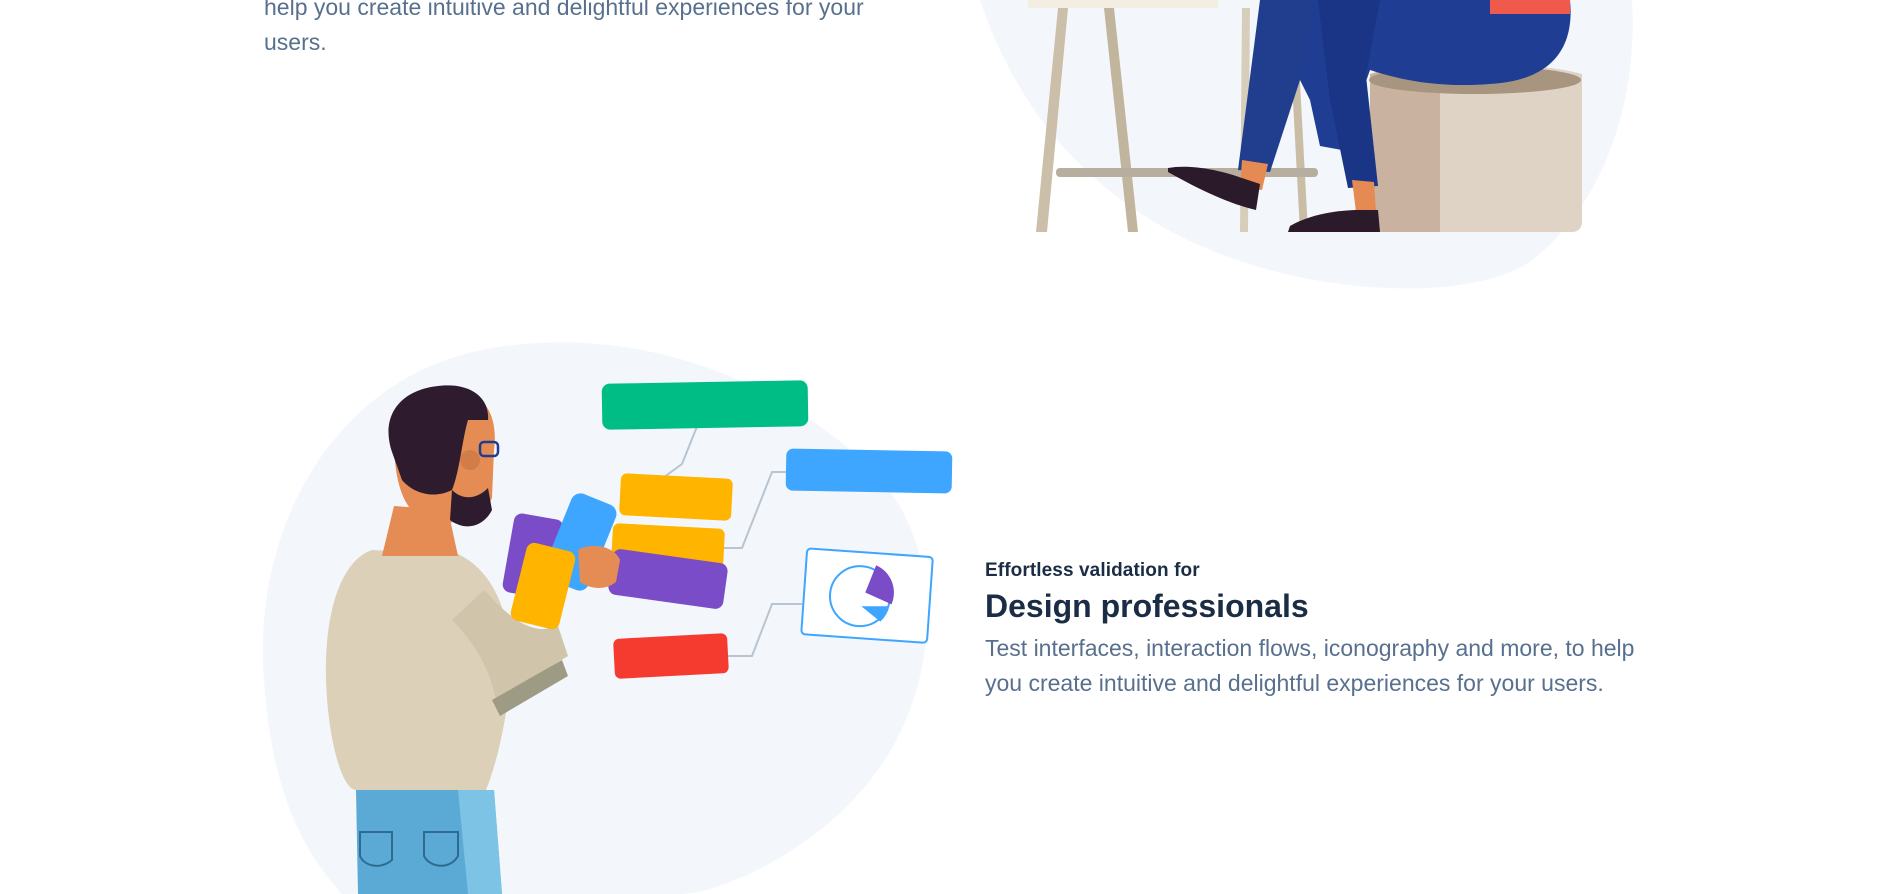 The width and height of the screenshot is (1881, 894). I want to click on flowchart-card-red, so click(671, 656).